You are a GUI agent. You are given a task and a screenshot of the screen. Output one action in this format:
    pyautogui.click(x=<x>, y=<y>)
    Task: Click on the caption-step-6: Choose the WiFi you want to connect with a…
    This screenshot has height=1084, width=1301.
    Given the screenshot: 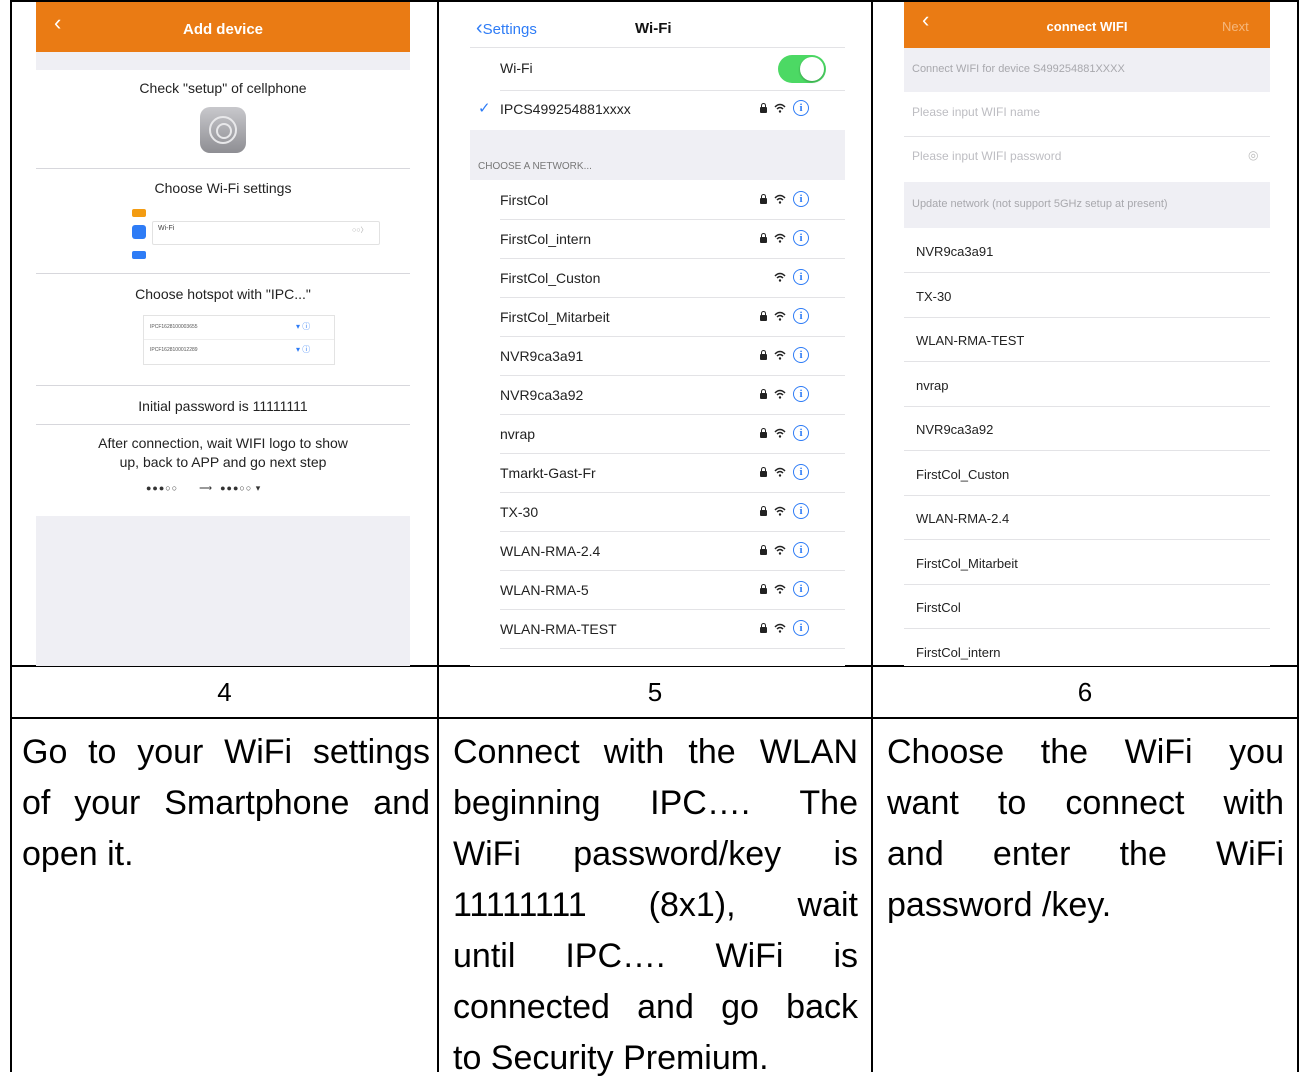 What is the action you would take?
    pyautogui.click(x=1085, y=829)
    